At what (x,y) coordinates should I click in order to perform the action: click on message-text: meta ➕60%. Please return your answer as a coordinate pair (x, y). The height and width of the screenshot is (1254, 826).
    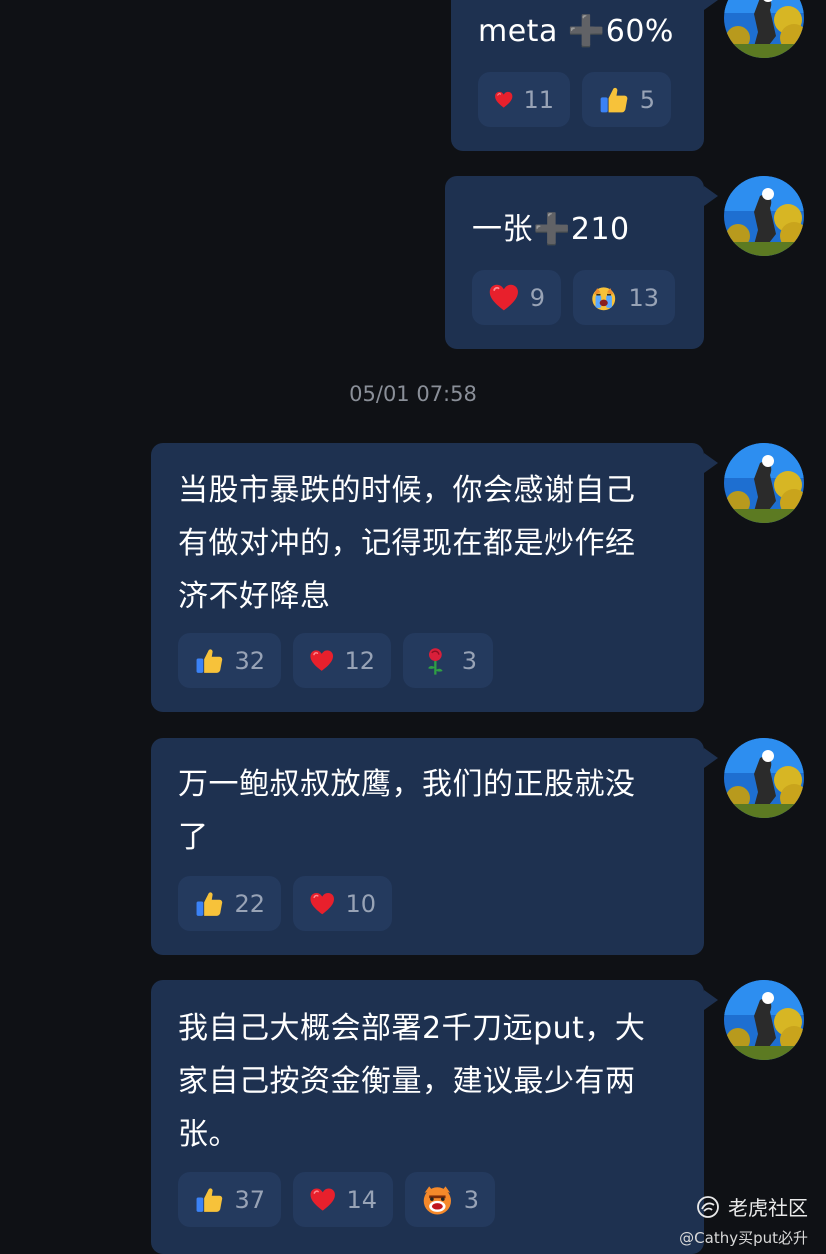
    Looking at the image, I should click on (576, 31).